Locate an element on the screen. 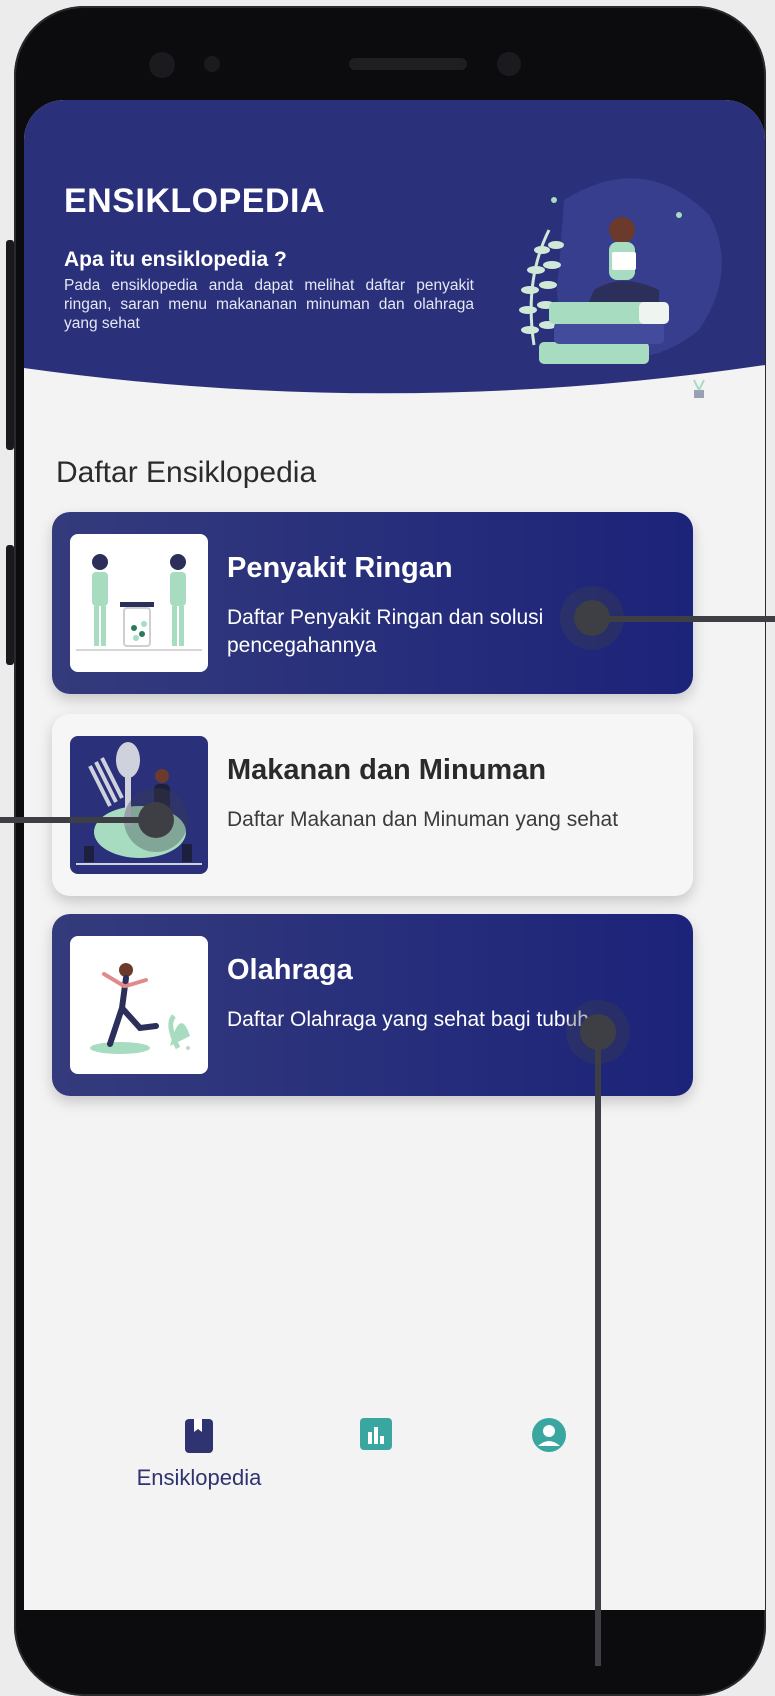 The width and height of the screenshot is (775, 1696). exercise-illustration is located at coordinates (140, 1008).